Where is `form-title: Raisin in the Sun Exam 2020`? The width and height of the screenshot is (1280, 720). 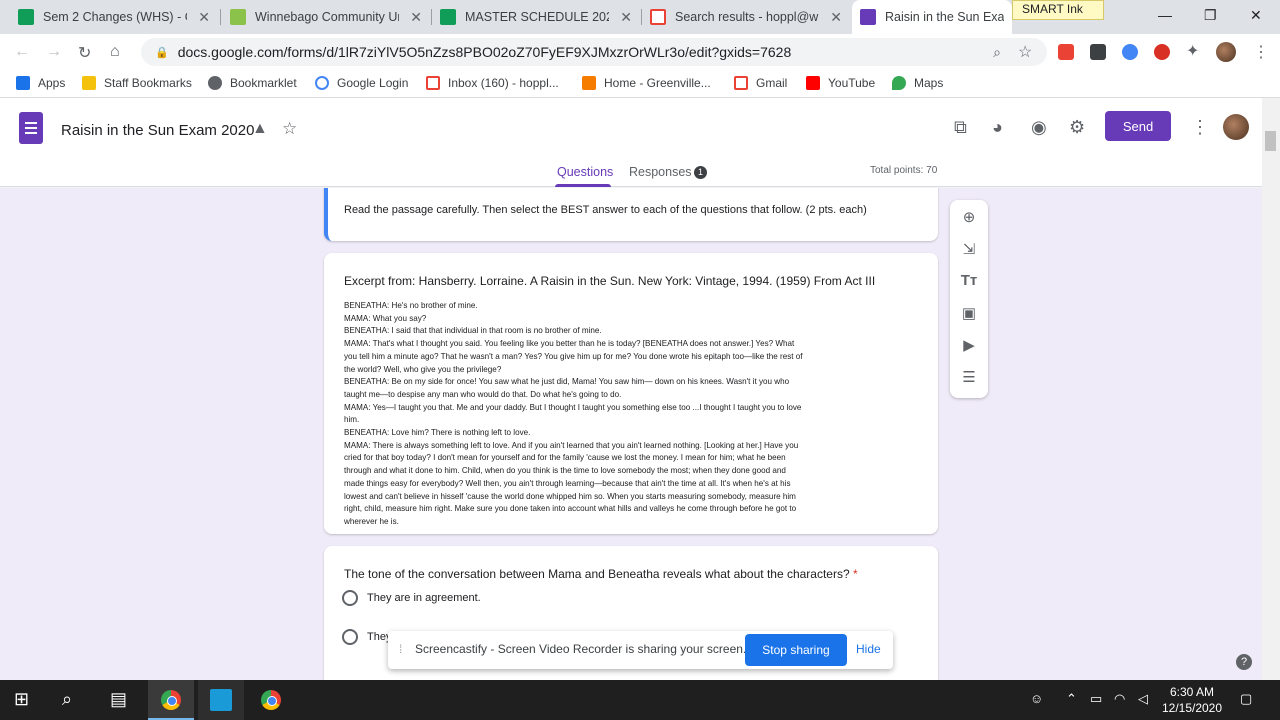
form-title: Raisin in the Sun Exam 2020 is located at coordinates (157, 130).